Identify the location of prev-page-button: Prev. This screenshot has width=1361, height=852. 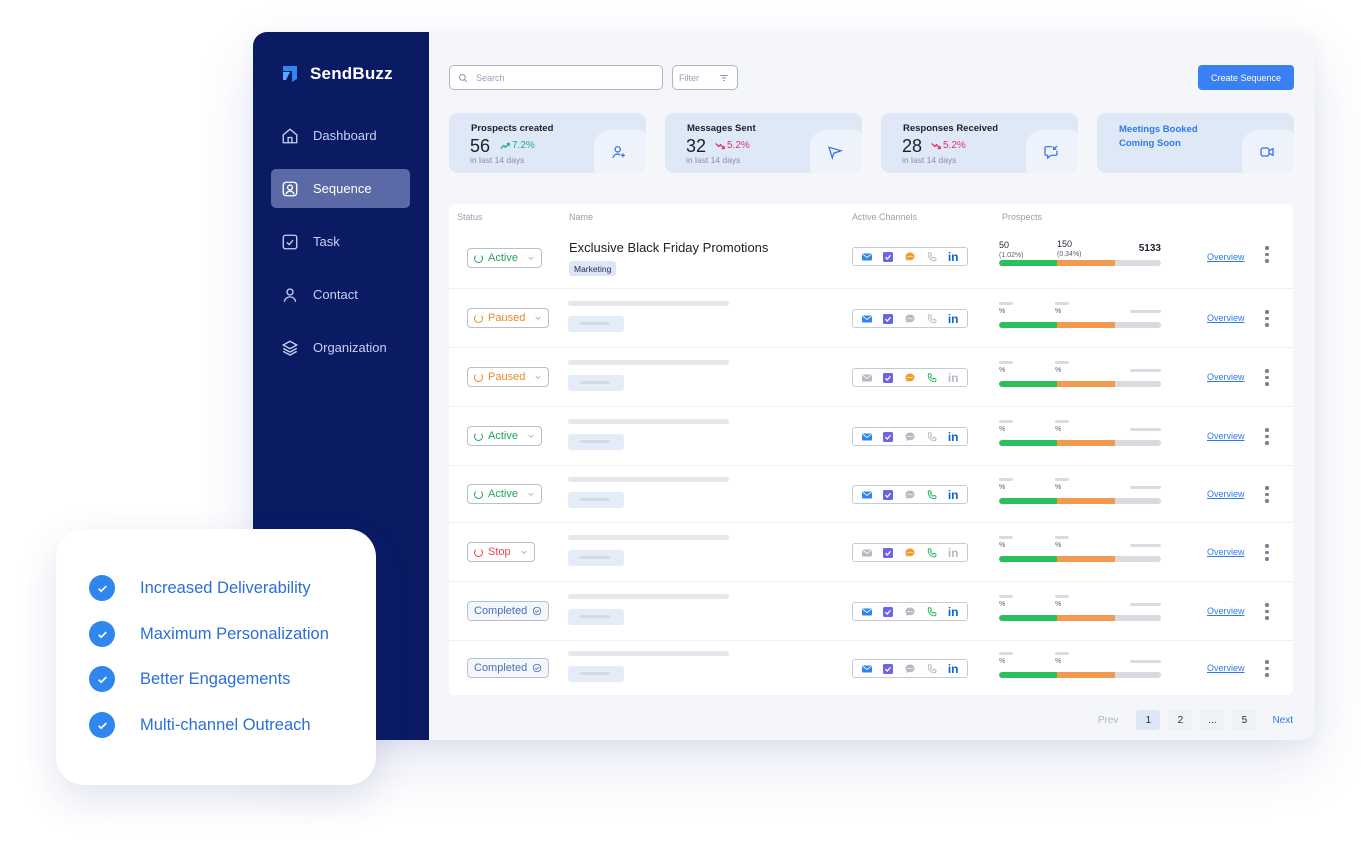
(1108, 720).